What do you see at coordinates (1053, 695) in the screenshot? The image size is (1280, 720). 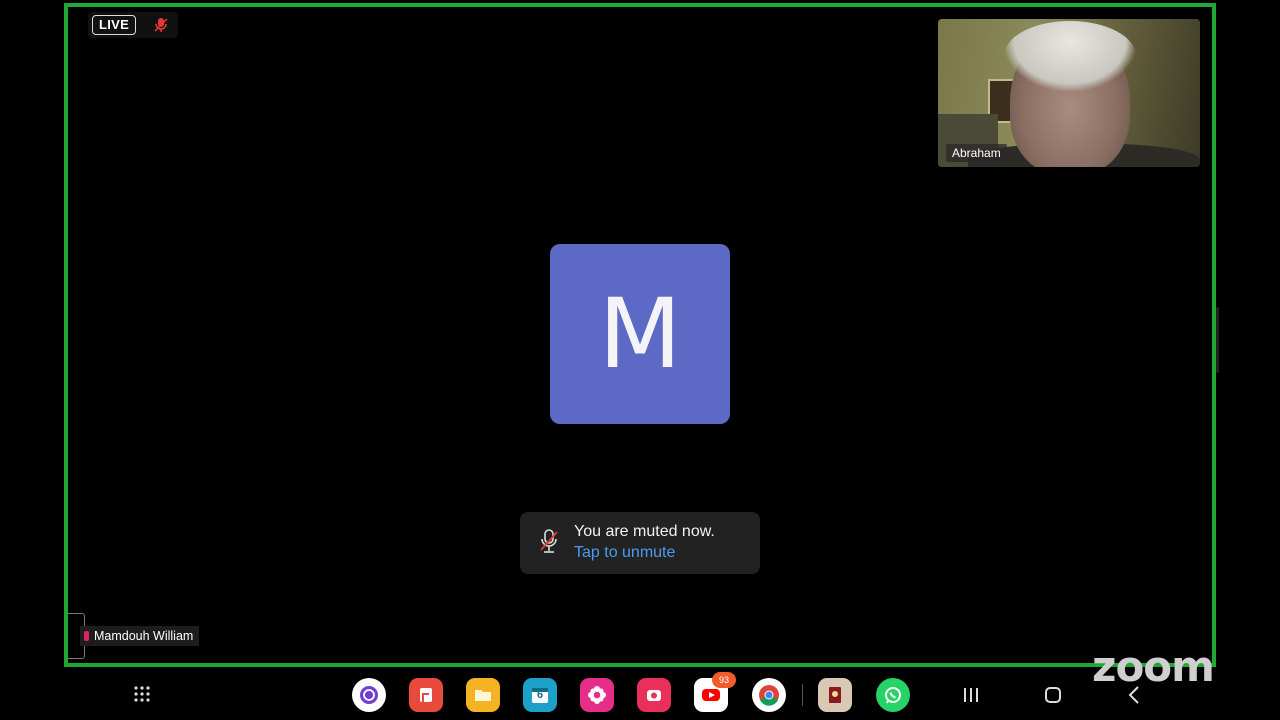 I see `home-icon` at bounding box center [1053, 695].